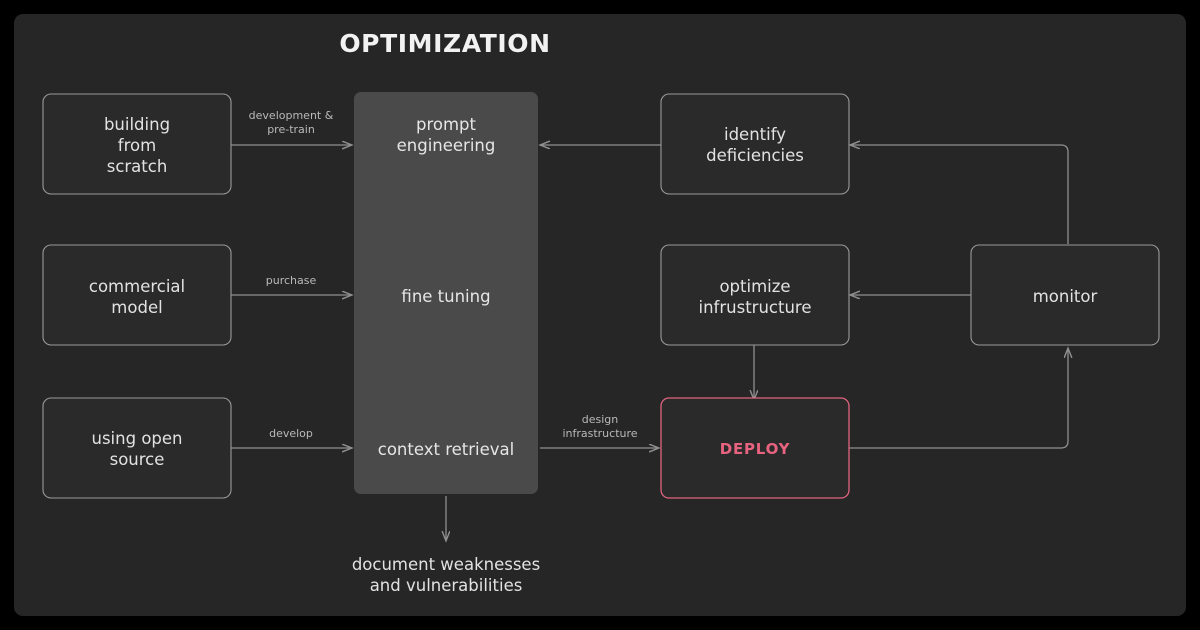 The width and height of the screenshot is (1200, 630). Describe the element at coordinates (136, 307) in the screenshot. I see `node-commercial-model-line2: model` at that location.